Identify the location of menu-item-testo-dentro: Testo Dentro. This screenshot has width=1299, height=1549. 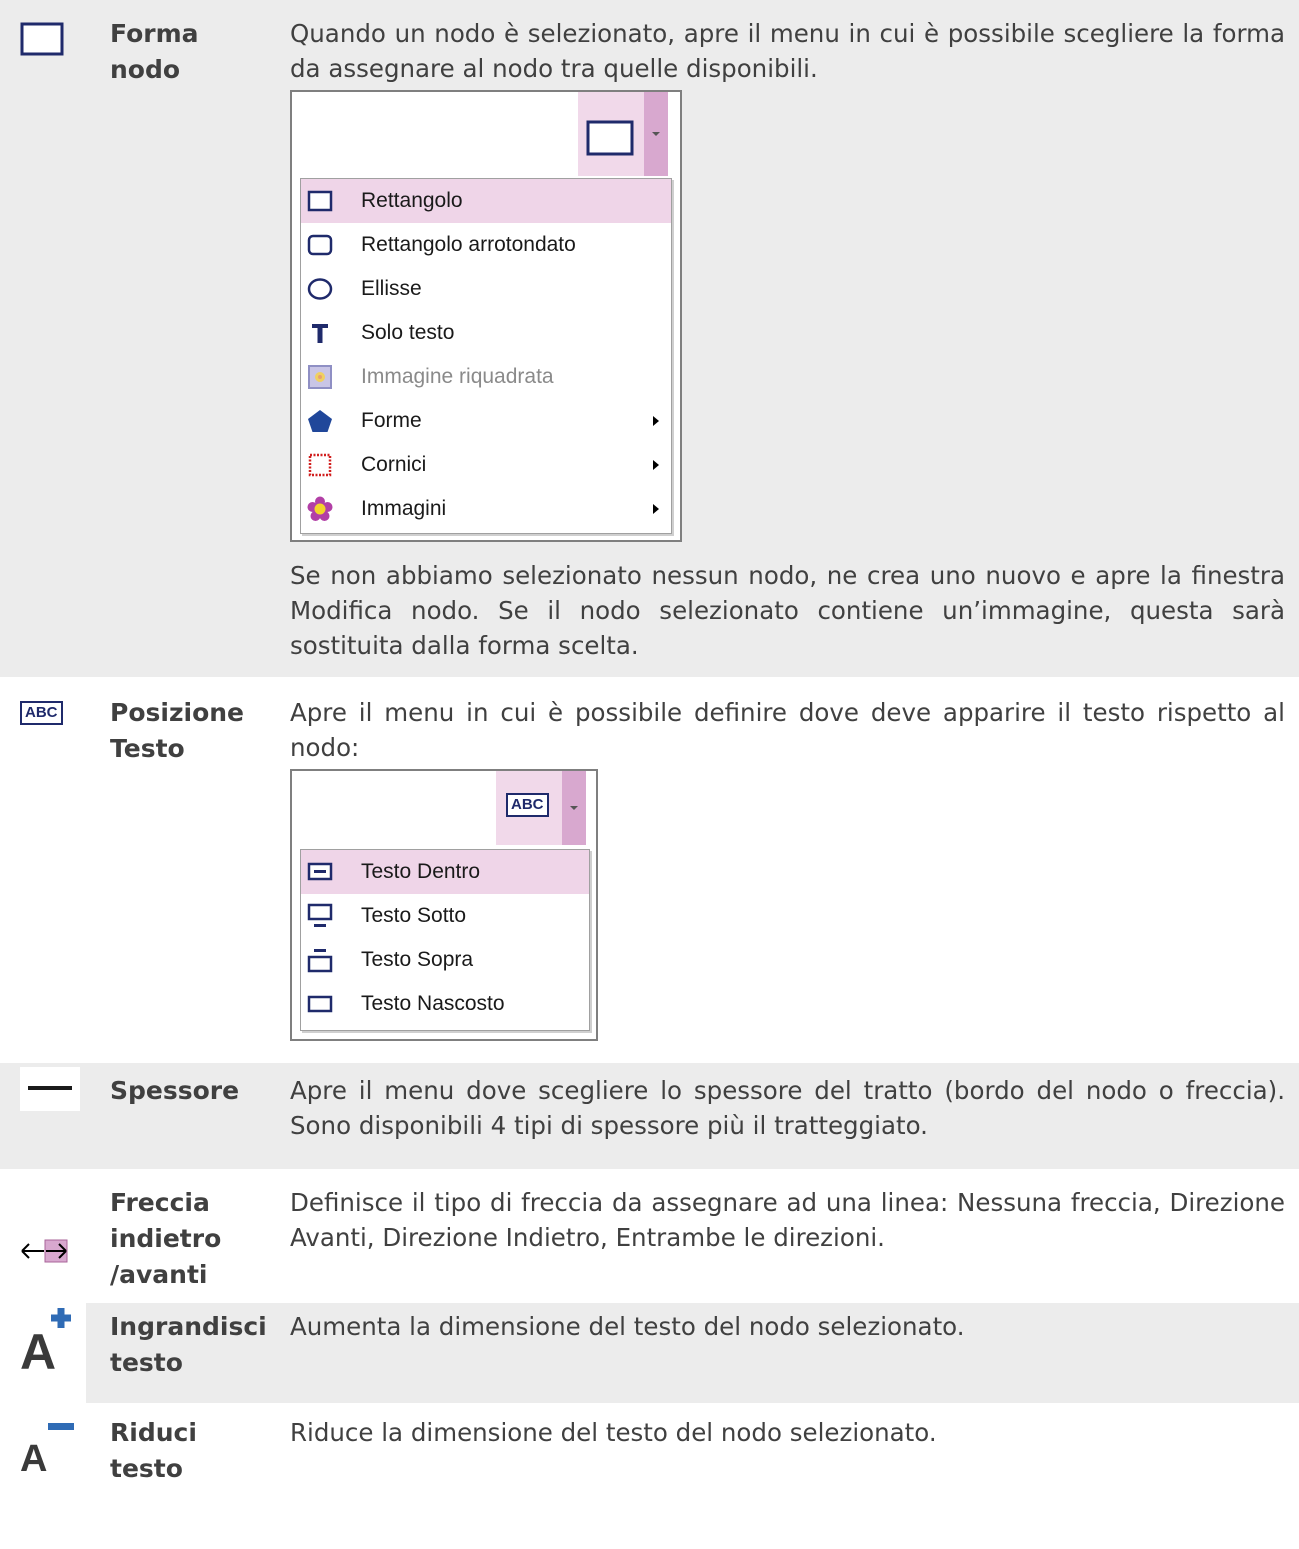
(445, 872).